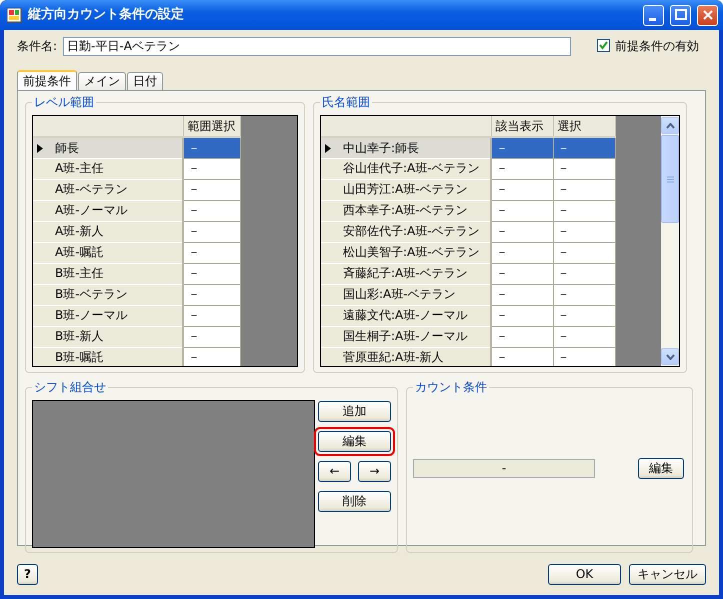 The height and width of the screenshot is (599, 723). What do you see at coordinates (108, 168) in the screenshot?
I see `row-header: A班-主任` at bounding box center [108, 168].